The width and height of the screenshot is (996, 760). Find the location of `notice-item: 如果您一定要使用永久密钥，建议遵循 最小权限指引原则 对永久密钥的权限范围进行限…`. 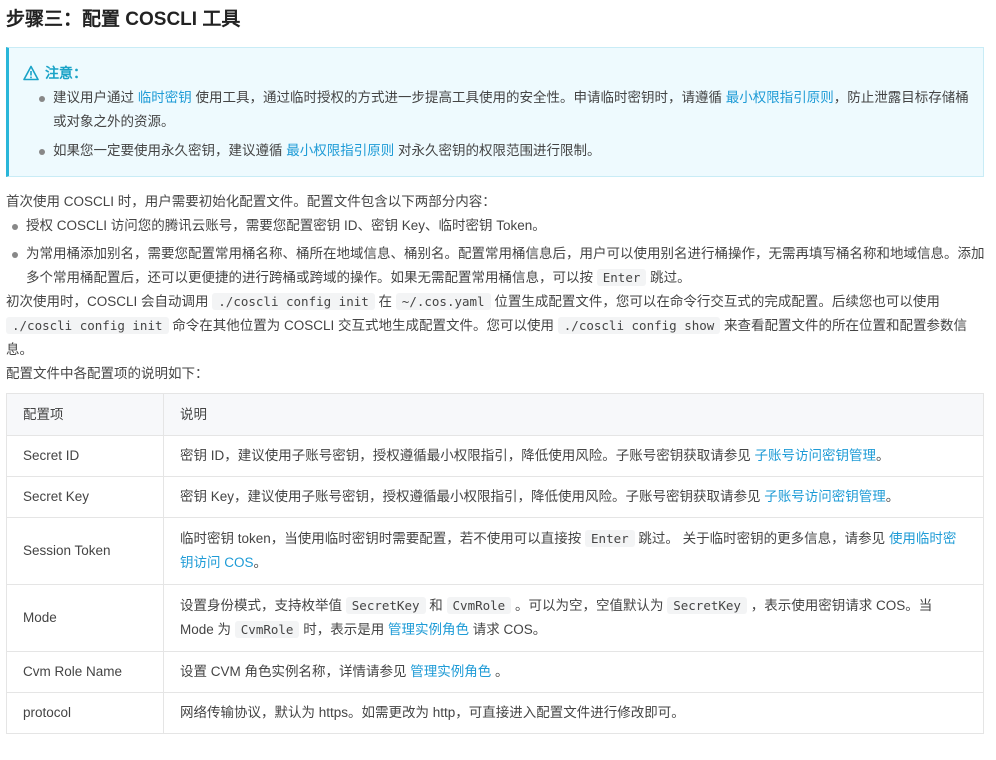

notice-item: 如果您一定要使用永久密钥，建议遵循 最小权限指引原则 对永久密钥的权限范围进行限… is located at coordinates (508, 151).